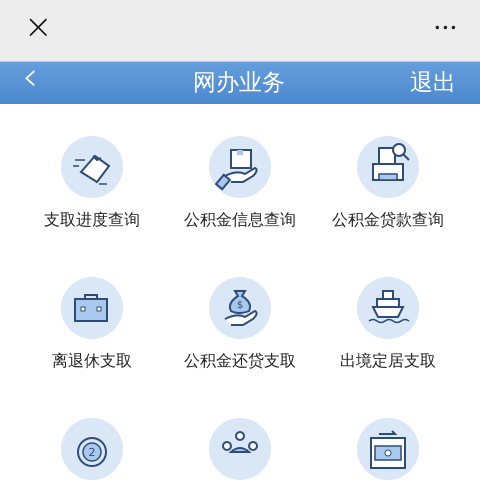 The image size is (480, 480). What do you see at coordinates (388, 449) in the screenshot?
I see `transfer-icon` at bounding box center [388, 449].